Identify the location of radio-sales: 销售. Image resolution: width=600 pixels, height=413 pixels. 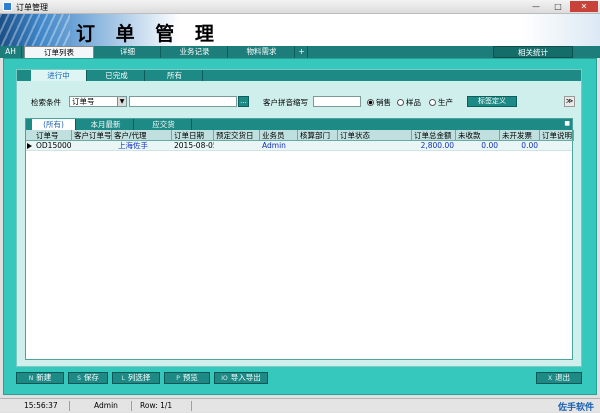
(379, 102).